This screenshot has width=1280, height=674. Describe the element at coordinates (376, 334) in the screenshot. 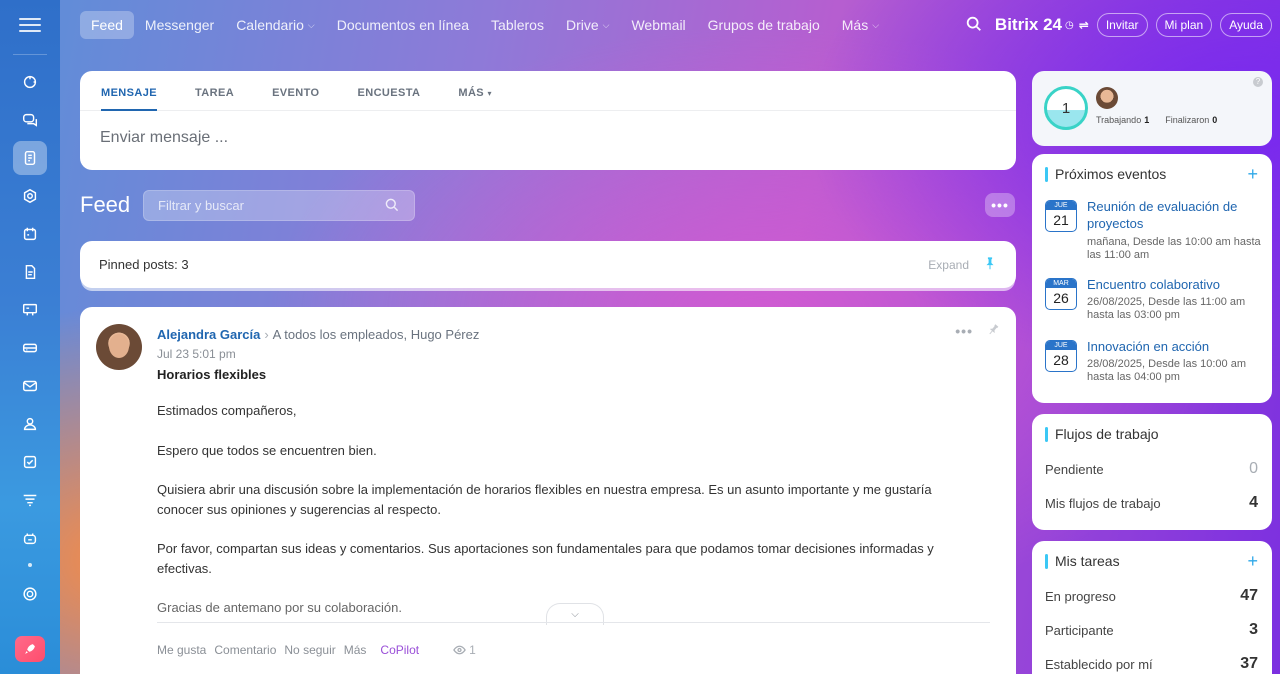

I see `post-recipients: A todos los empleados, Hugo Pérez` at that location.